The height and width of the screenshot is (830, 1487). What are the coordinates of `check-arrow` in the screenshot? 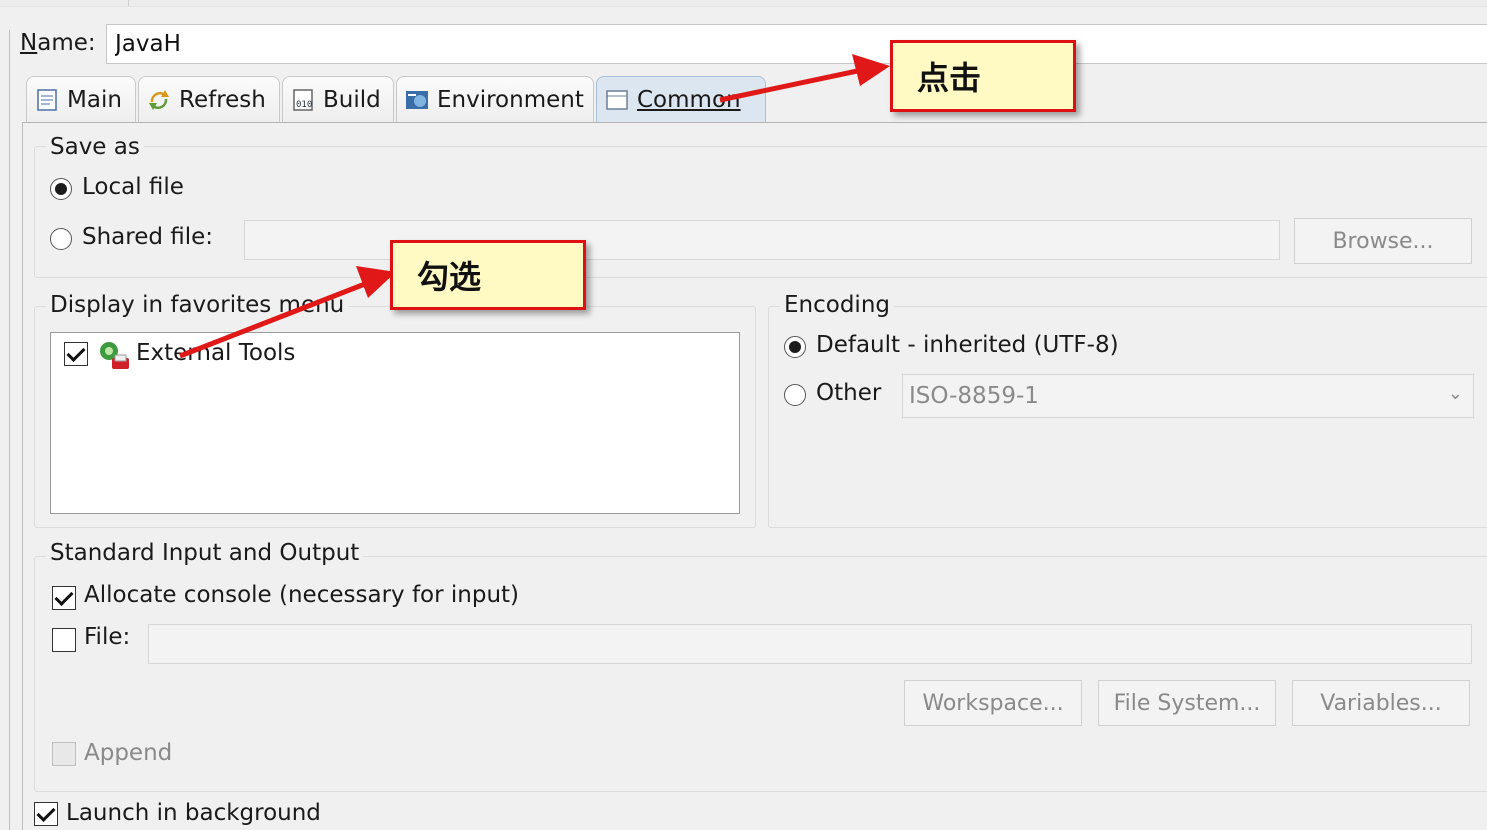 It's located at (275, 319).